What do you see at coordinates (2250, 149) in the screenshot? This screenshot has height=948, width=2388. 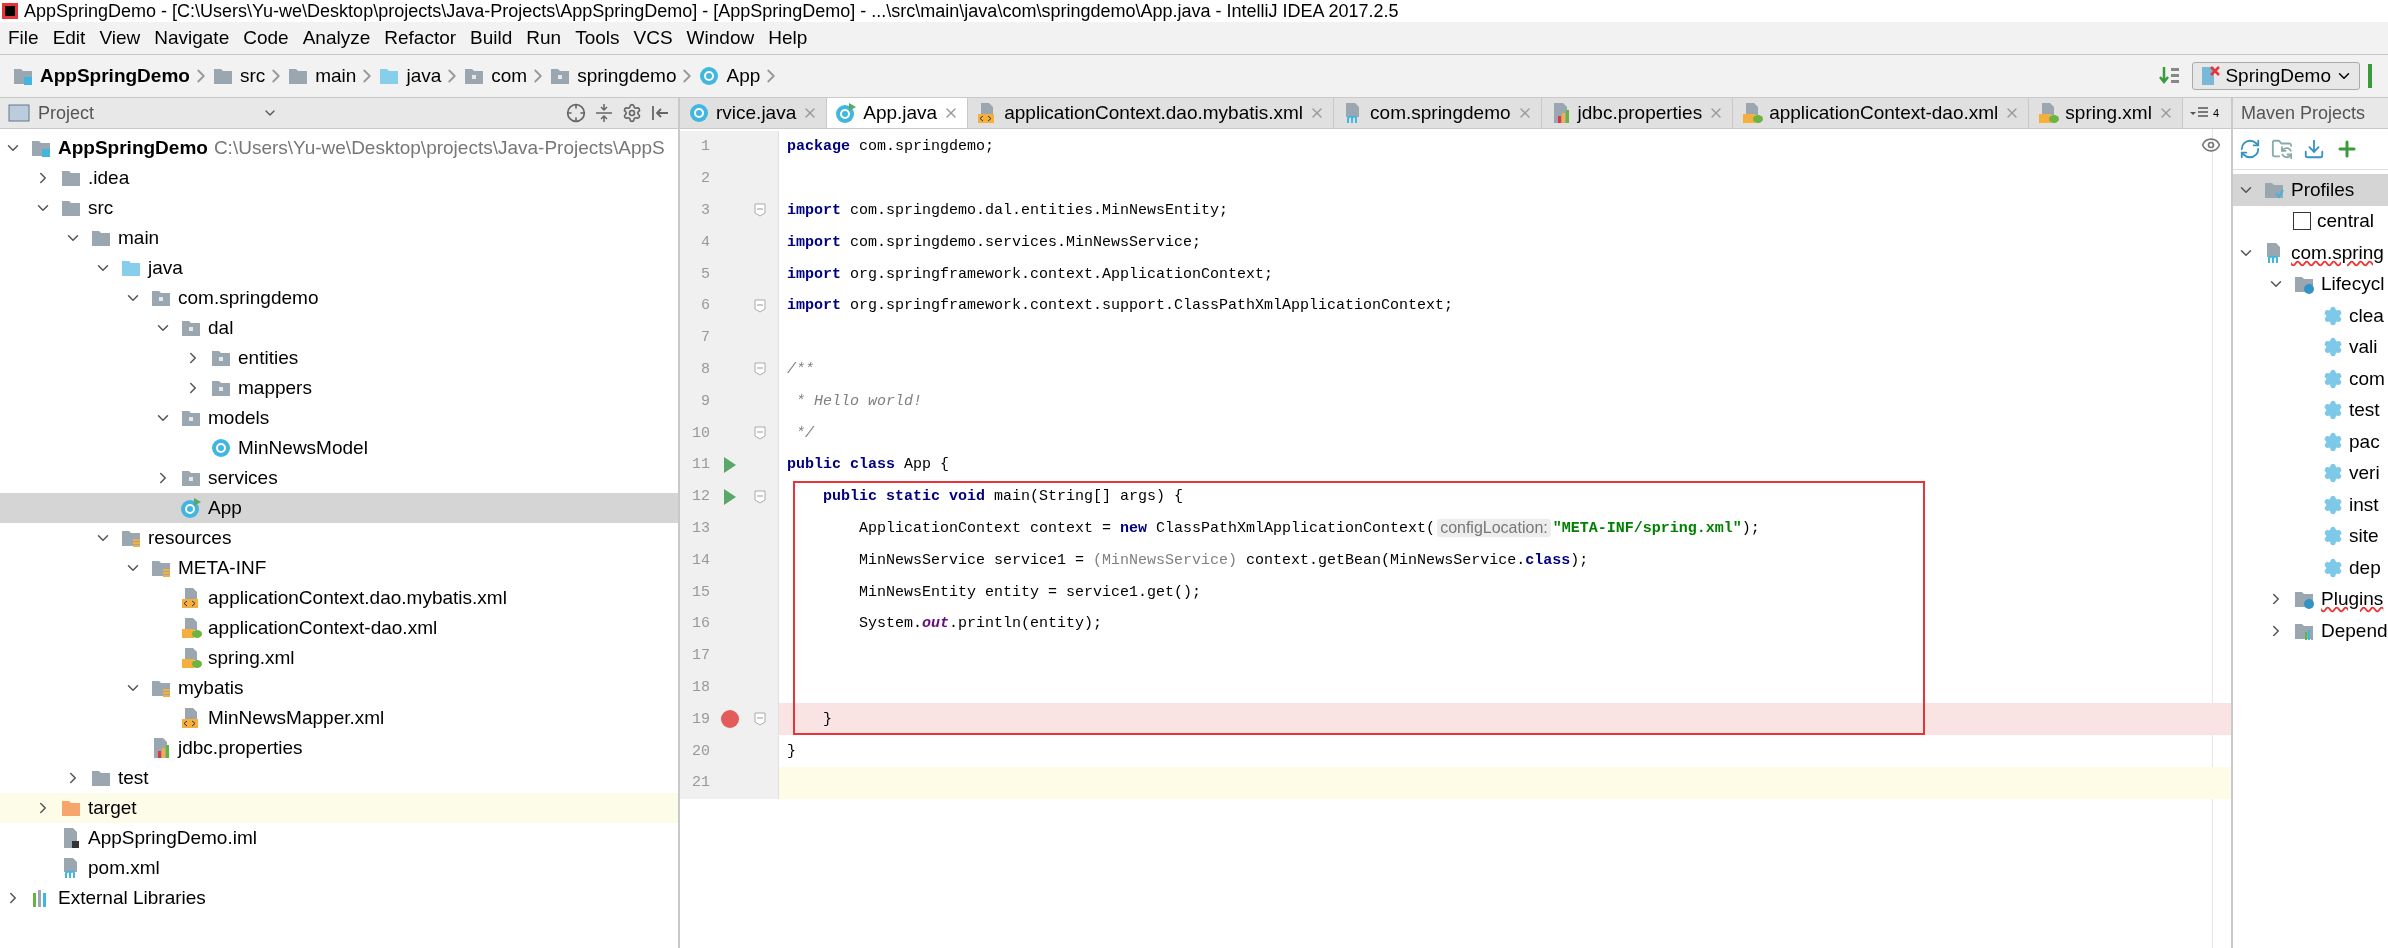 I see `reimport-icon` at bounding box center [2250, 149].